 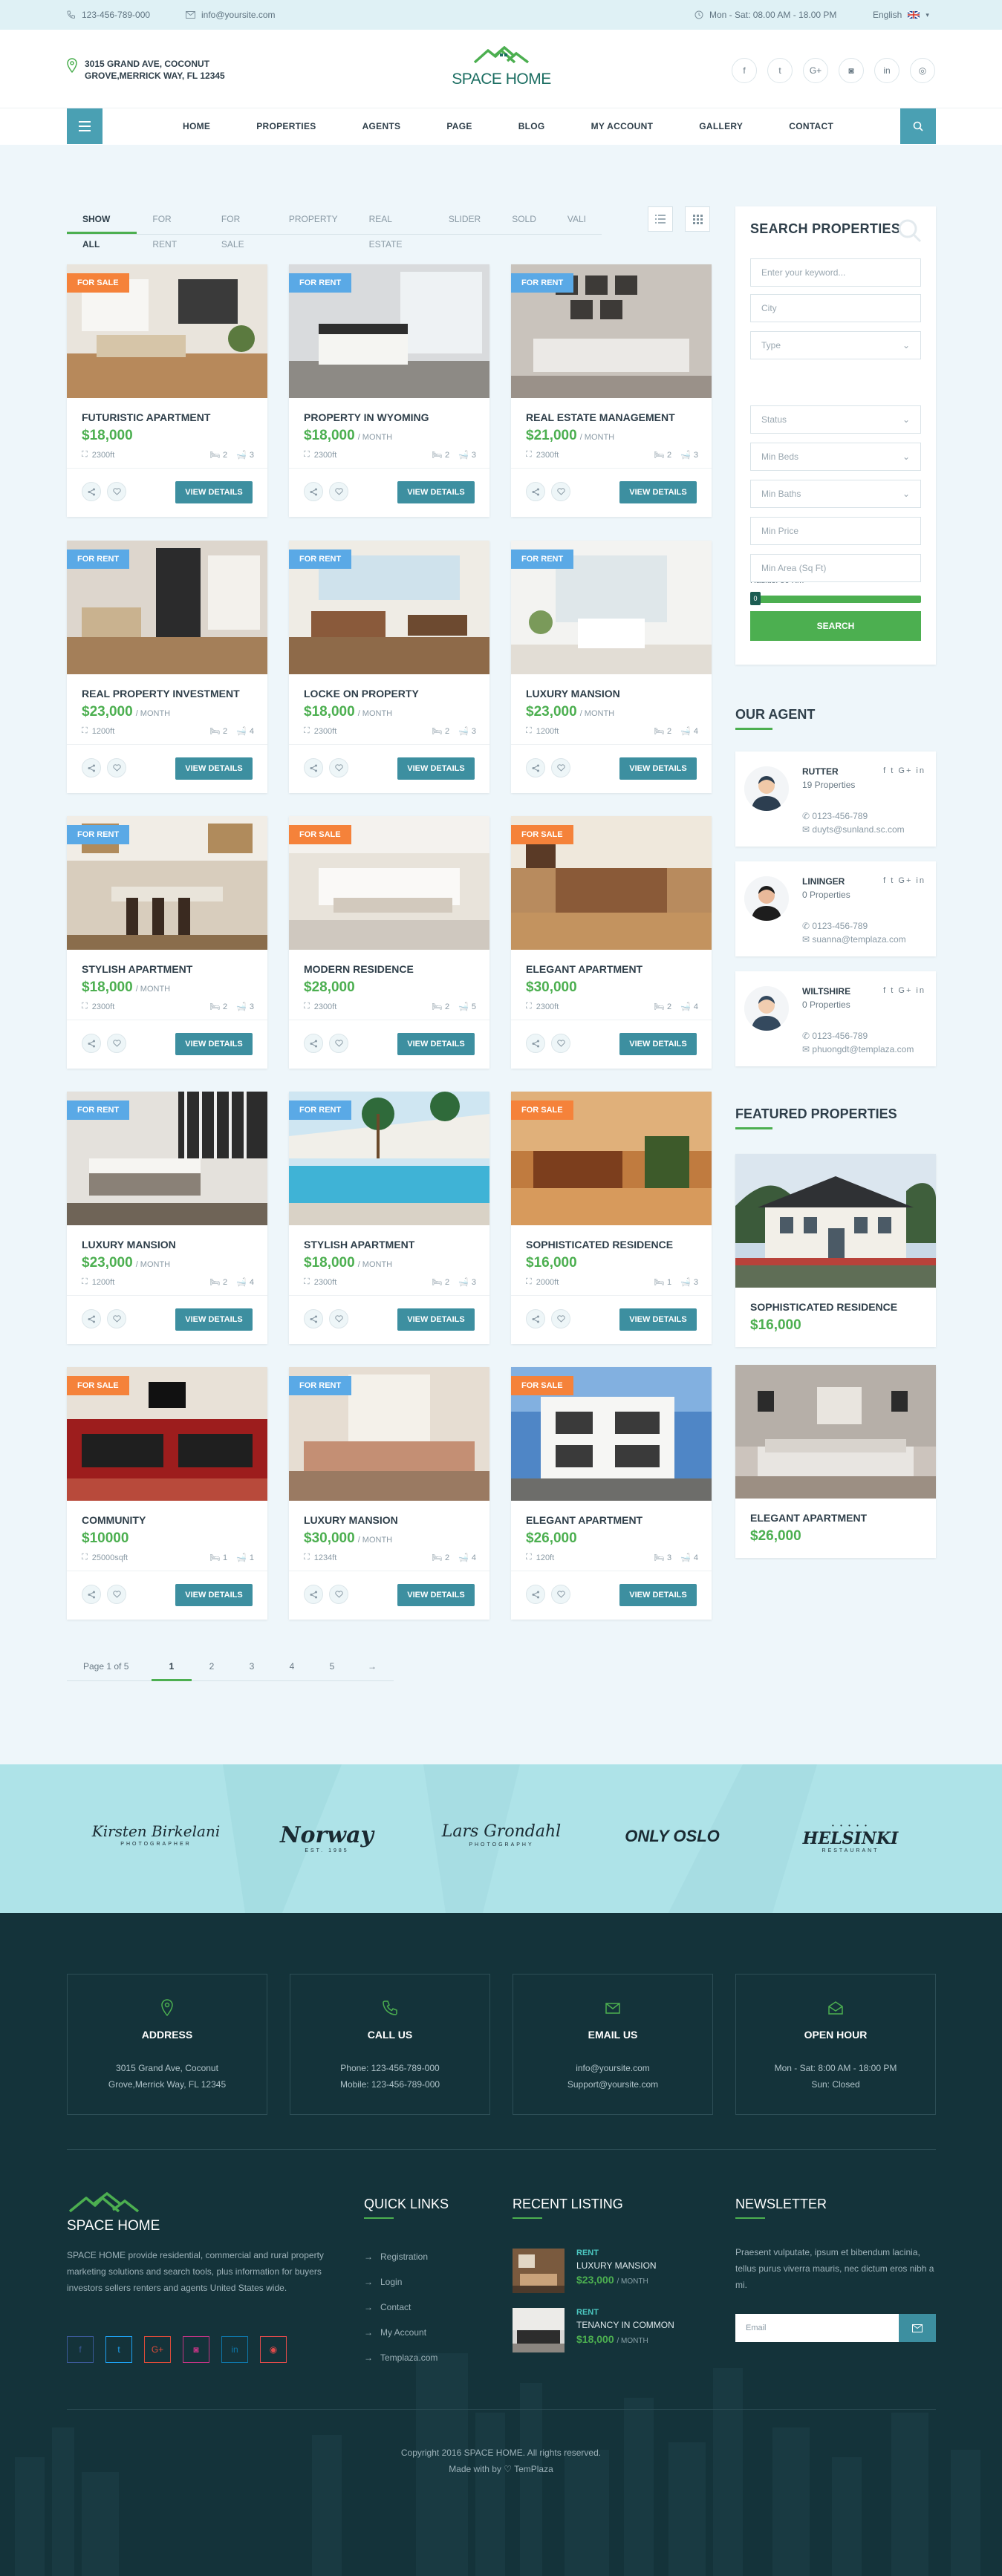 What do you see at coordinates (359, 969) in the screenshot?
I see `property-title: MODERN RESIDENCE` at bounding box center [359, 969].